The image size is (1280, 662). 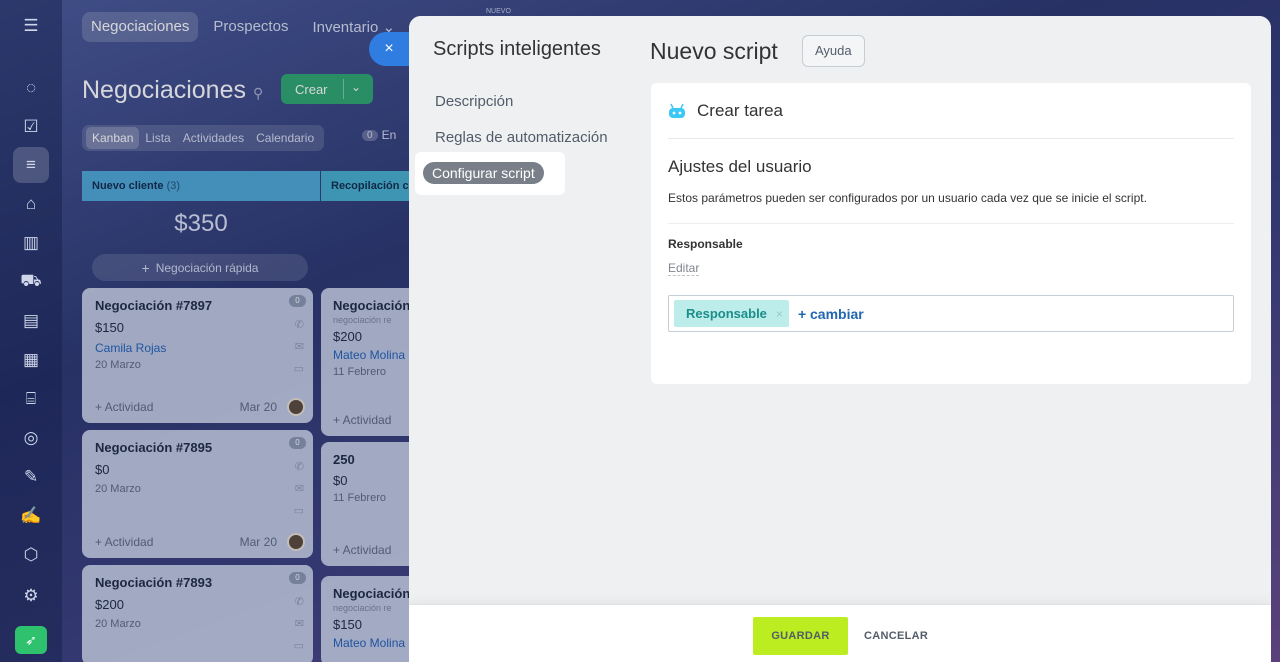 What do you see at coordinates (31, 165) in the screenshot?
I see `filter-icon: ≡` at bounding box center [31, 165].